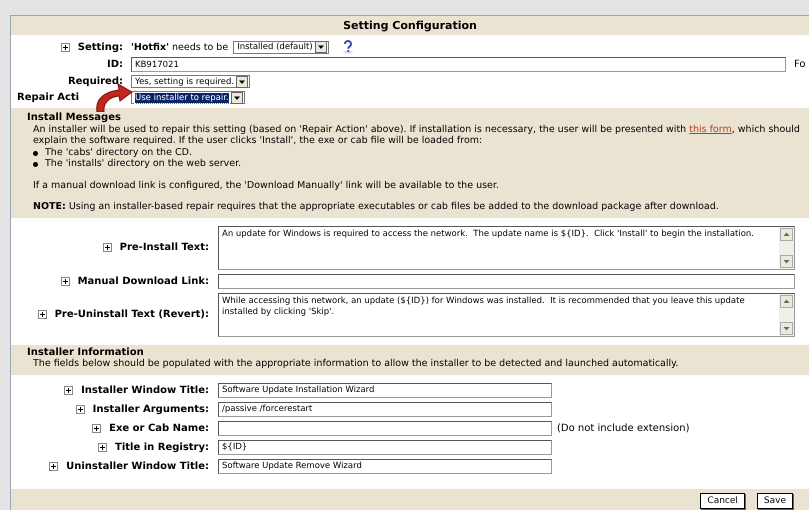 The width and height of the screenshot is (809, 510). Describe the element at coordinates (143, 163) in the screenshot. I see `list-item: The 'installs' directory on the web server.` at that location.